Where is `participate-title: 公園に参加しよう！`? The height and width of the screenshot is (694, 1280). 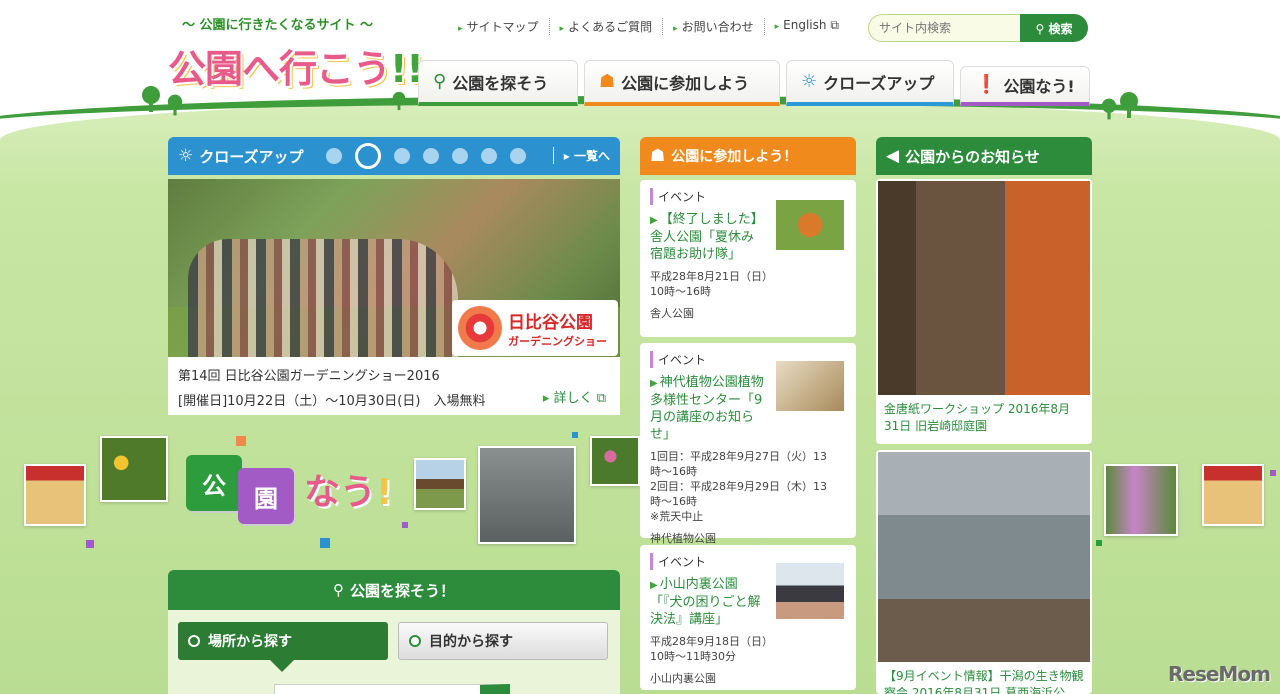
participate-title: 公園に参加しよう！ is located at coordinates (734, 157).